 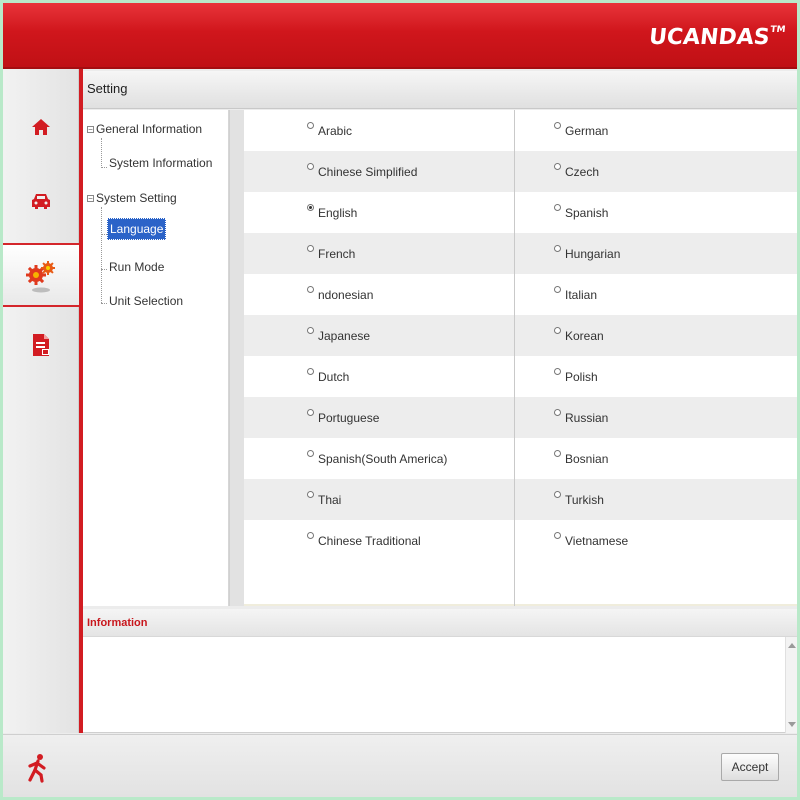 What do you see at coordinates (581, 376) in the screenshot?
I see `language-label: Polish` at bounding box center [581, 376].